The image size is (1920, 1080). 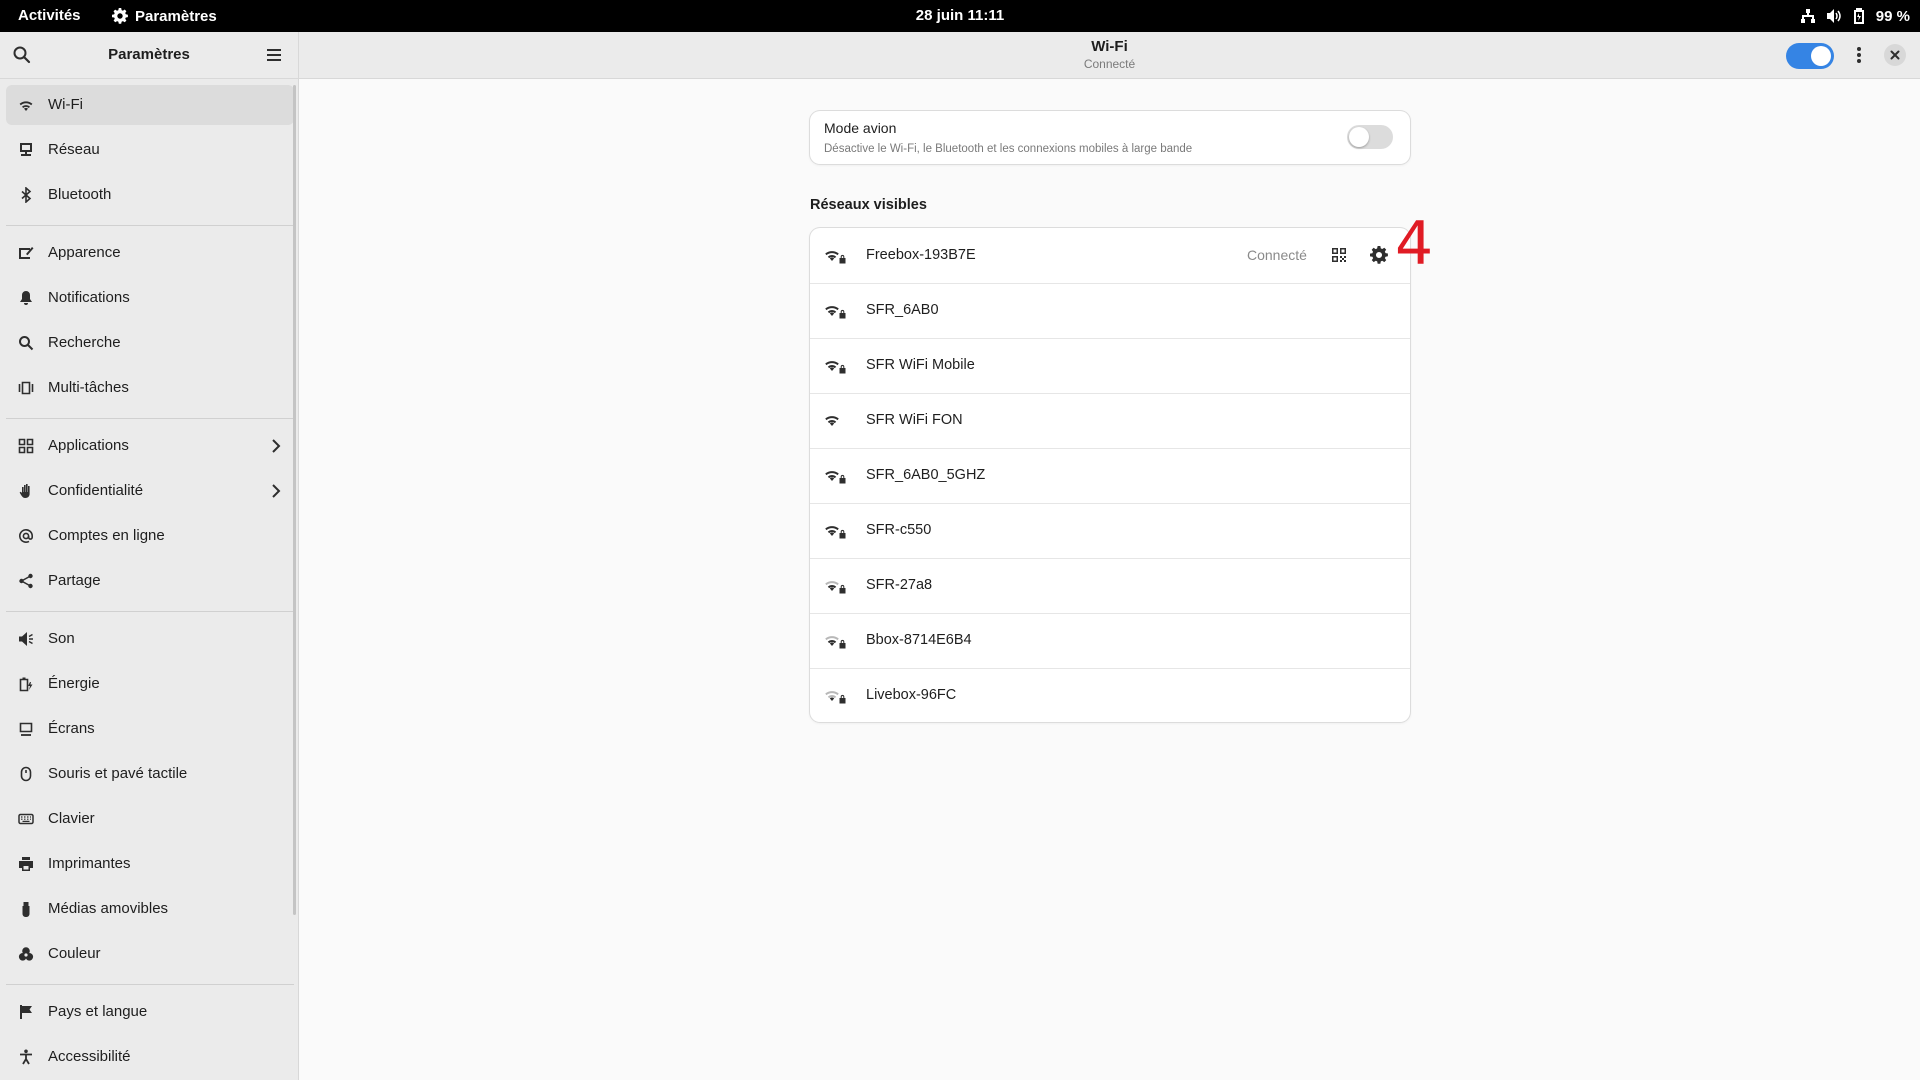 What do you see at coordinates (274, 55) in the screenshot?
I see `hamburger-menu-icon` at bounding box center [274, 55].